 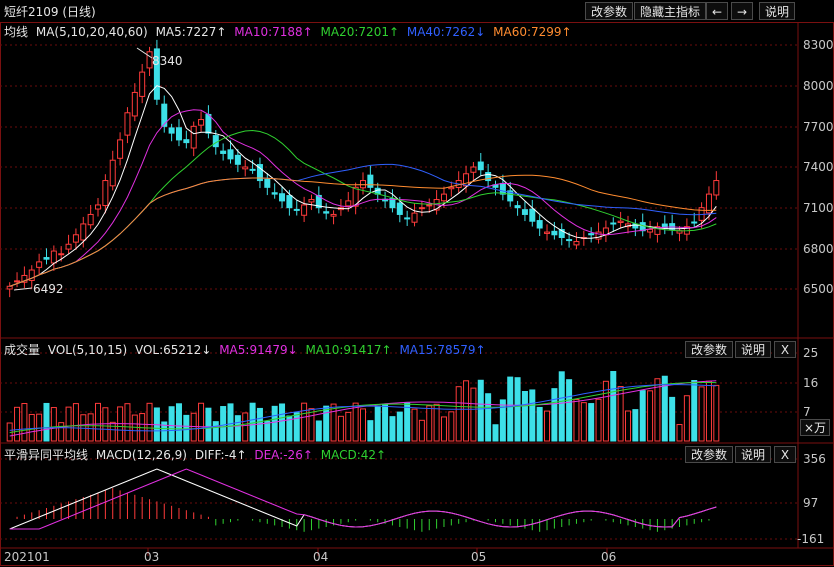 I want to click on macd-params-button: 改参数, so click(x=709, y=454).